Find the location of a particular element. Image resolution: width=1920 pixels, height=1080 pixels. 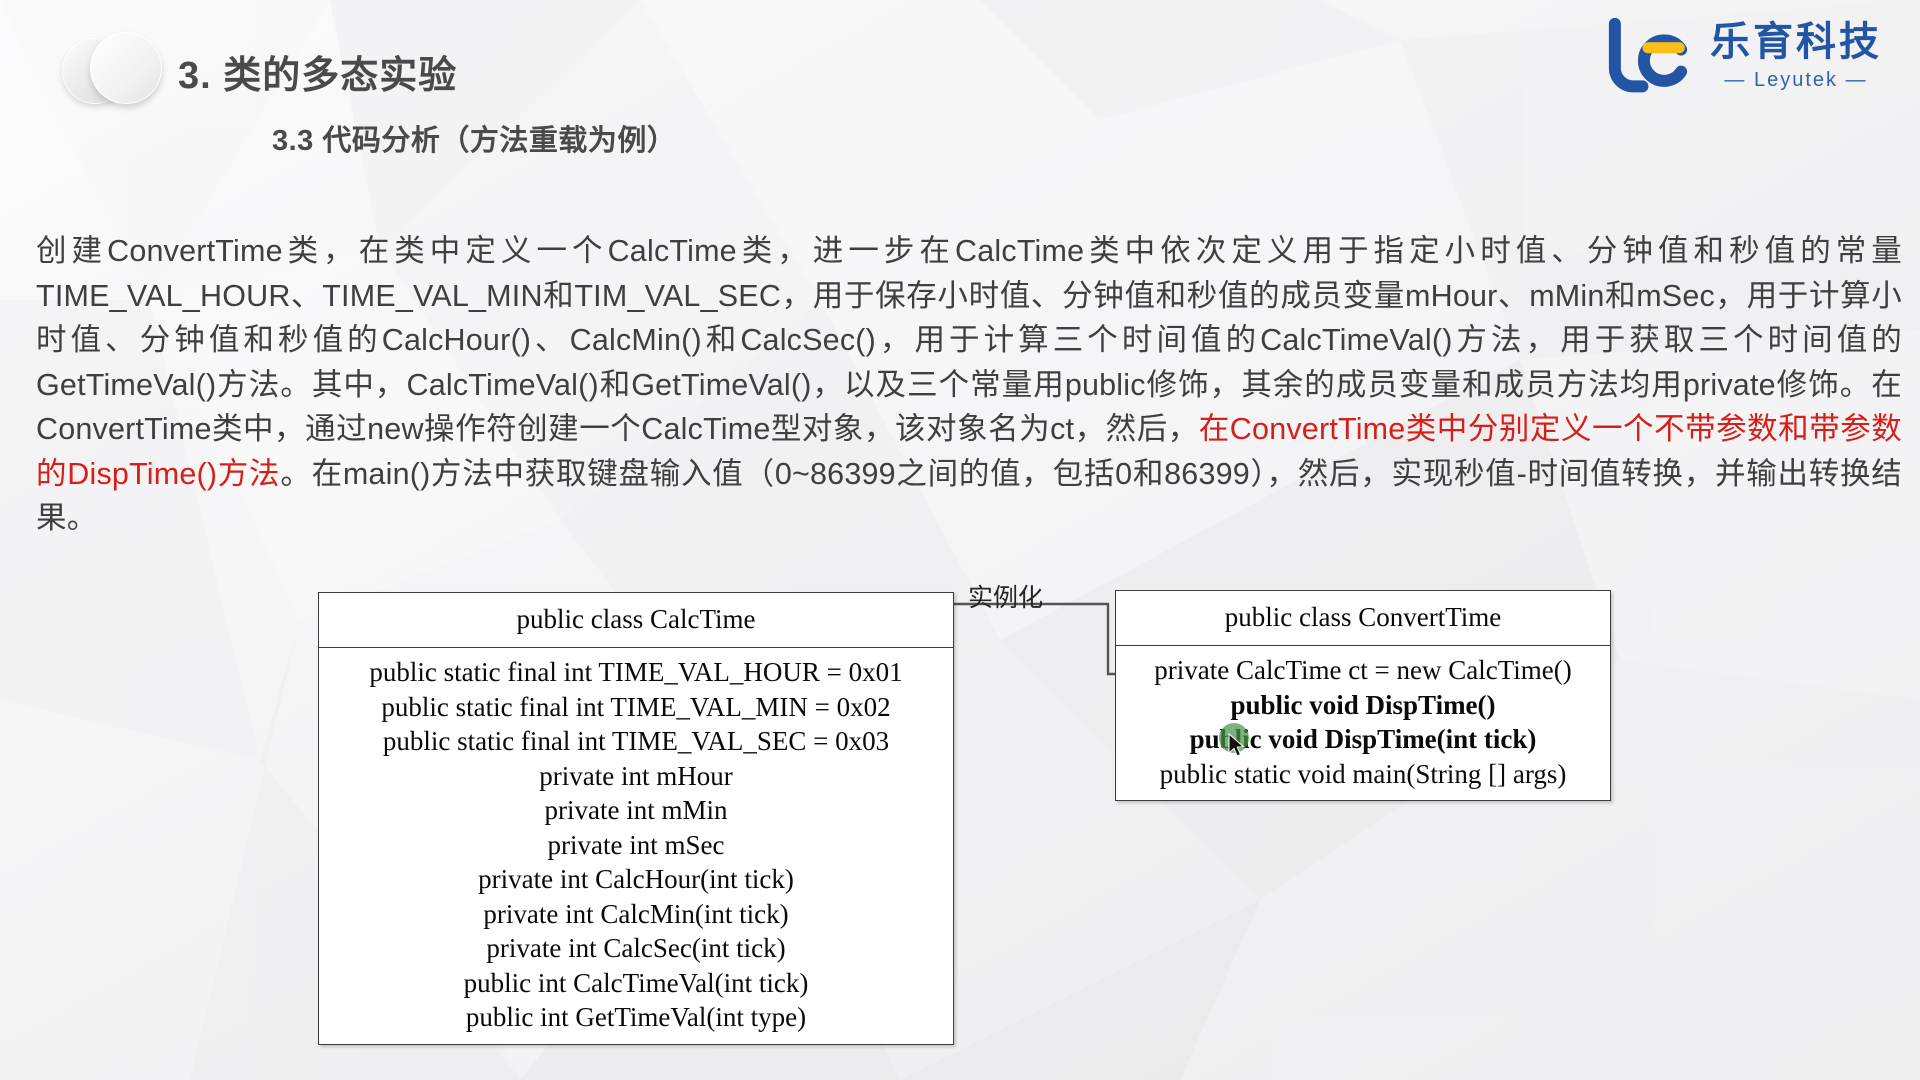

uml-converttime-title: public class ConvertTime is located at coordinates (1363, 618).